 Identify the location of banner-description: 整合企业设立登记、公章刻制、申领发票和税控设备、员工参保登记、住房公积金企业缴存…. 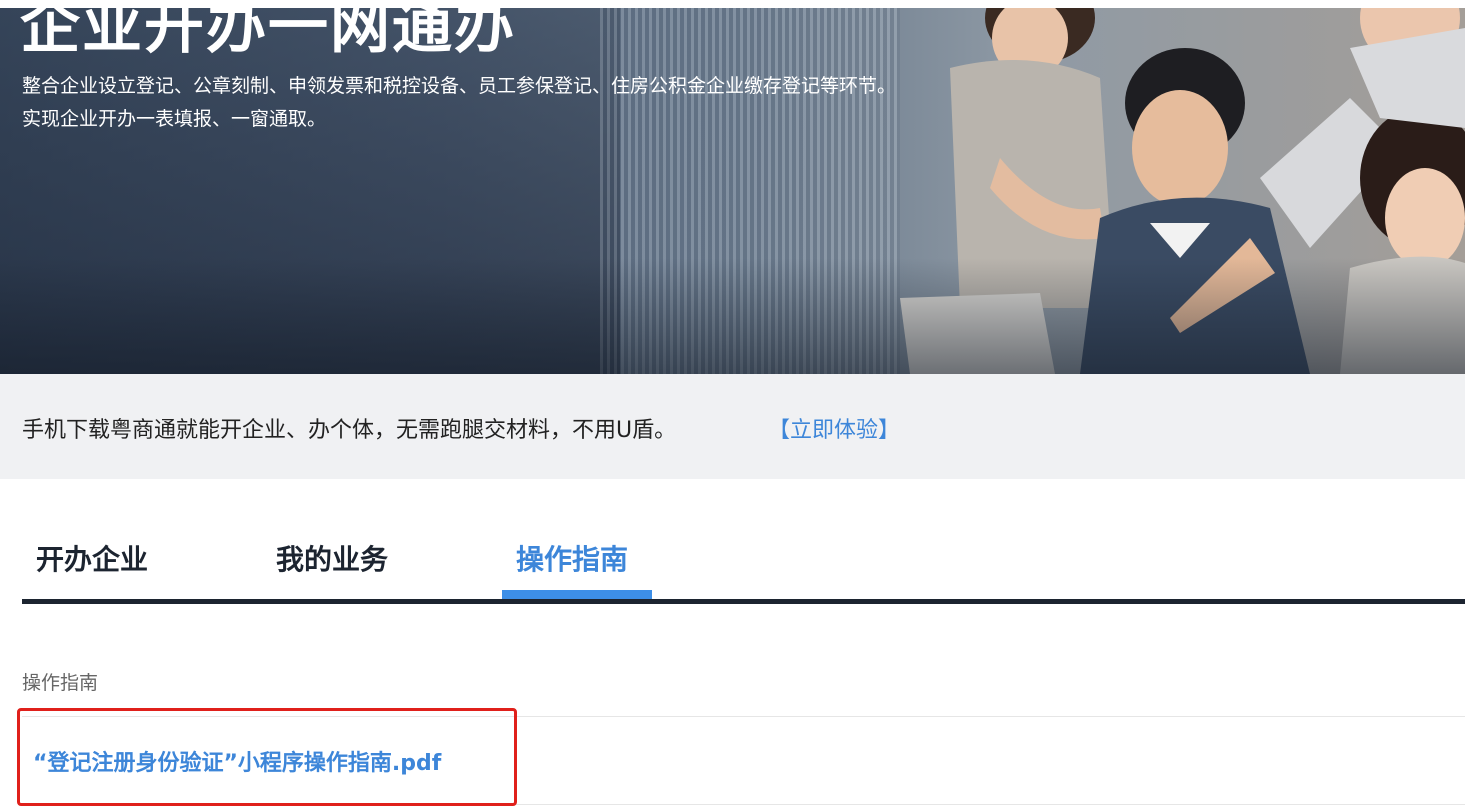
(459, 103).